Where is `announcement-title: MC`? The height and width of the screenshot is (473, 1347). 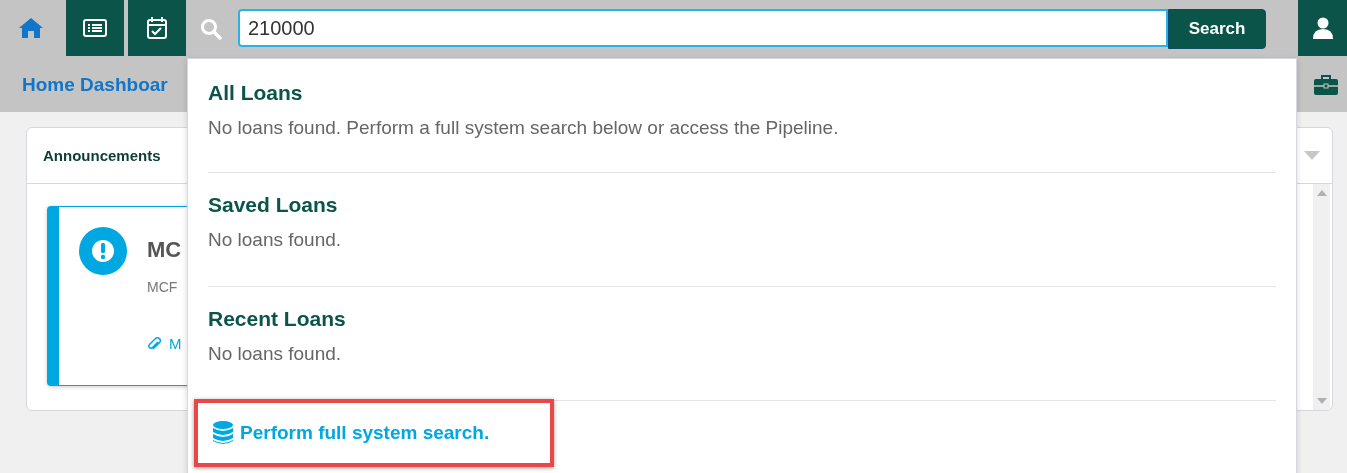 announcement-title: MC is located at coordinates (164, 250).